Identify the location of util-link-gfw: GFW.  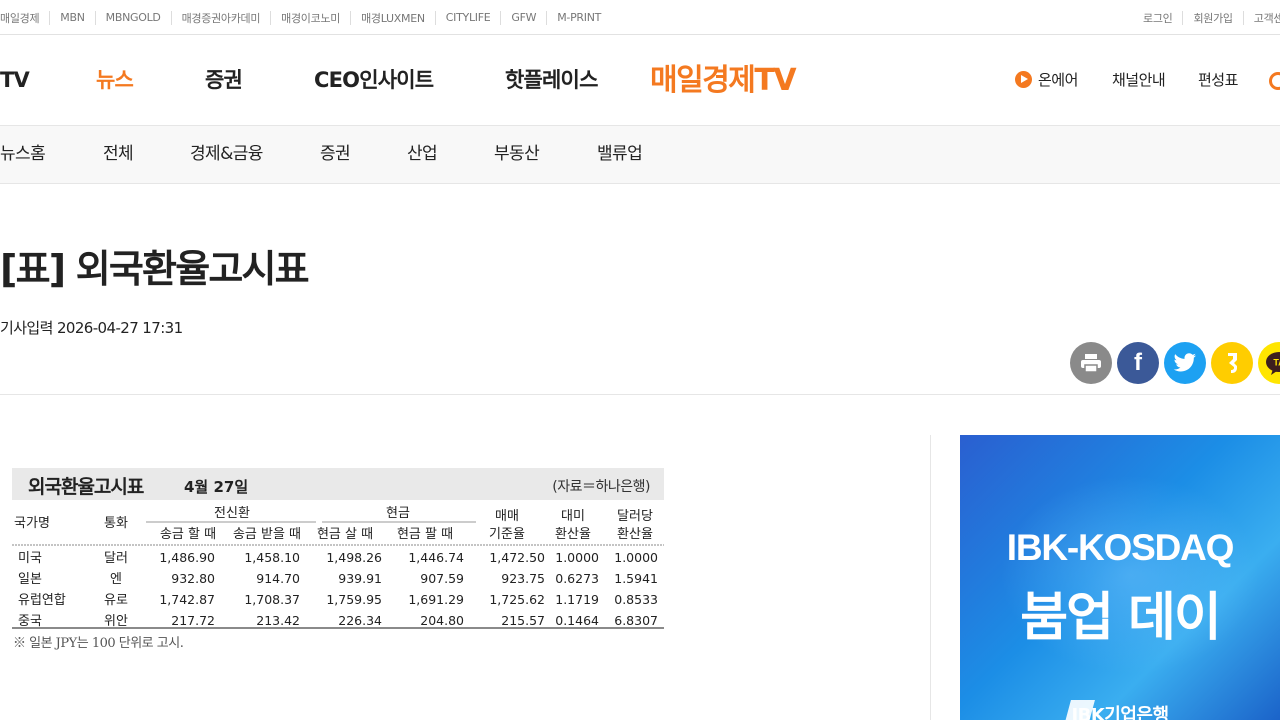
(523, 17).